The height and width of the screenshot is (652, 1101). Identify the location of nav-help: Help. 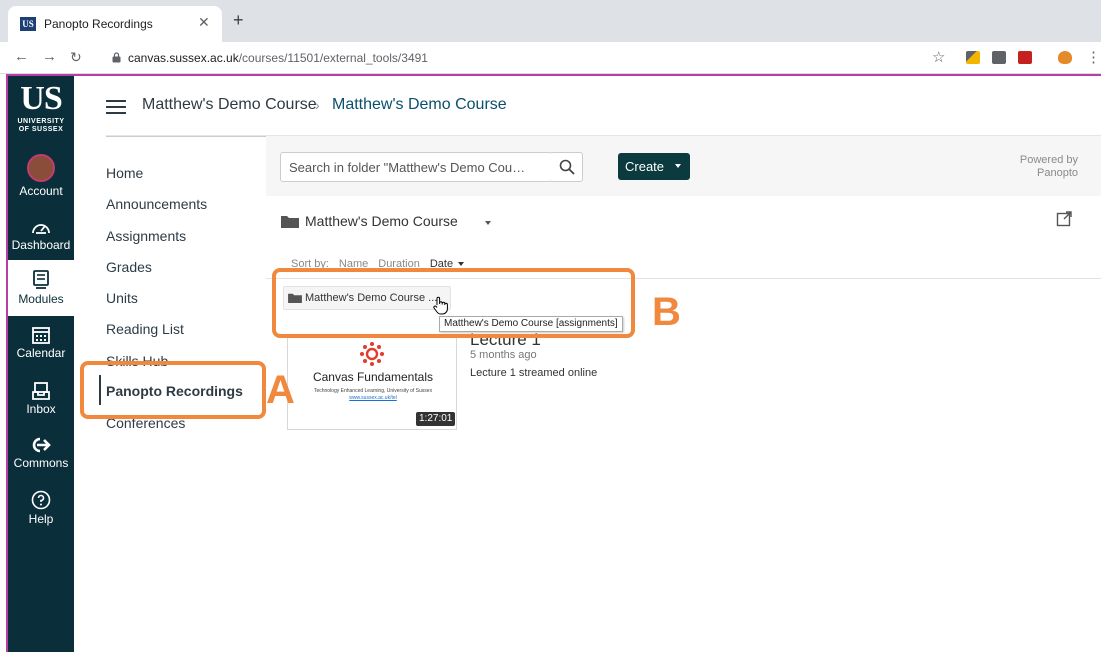
(41, 512).